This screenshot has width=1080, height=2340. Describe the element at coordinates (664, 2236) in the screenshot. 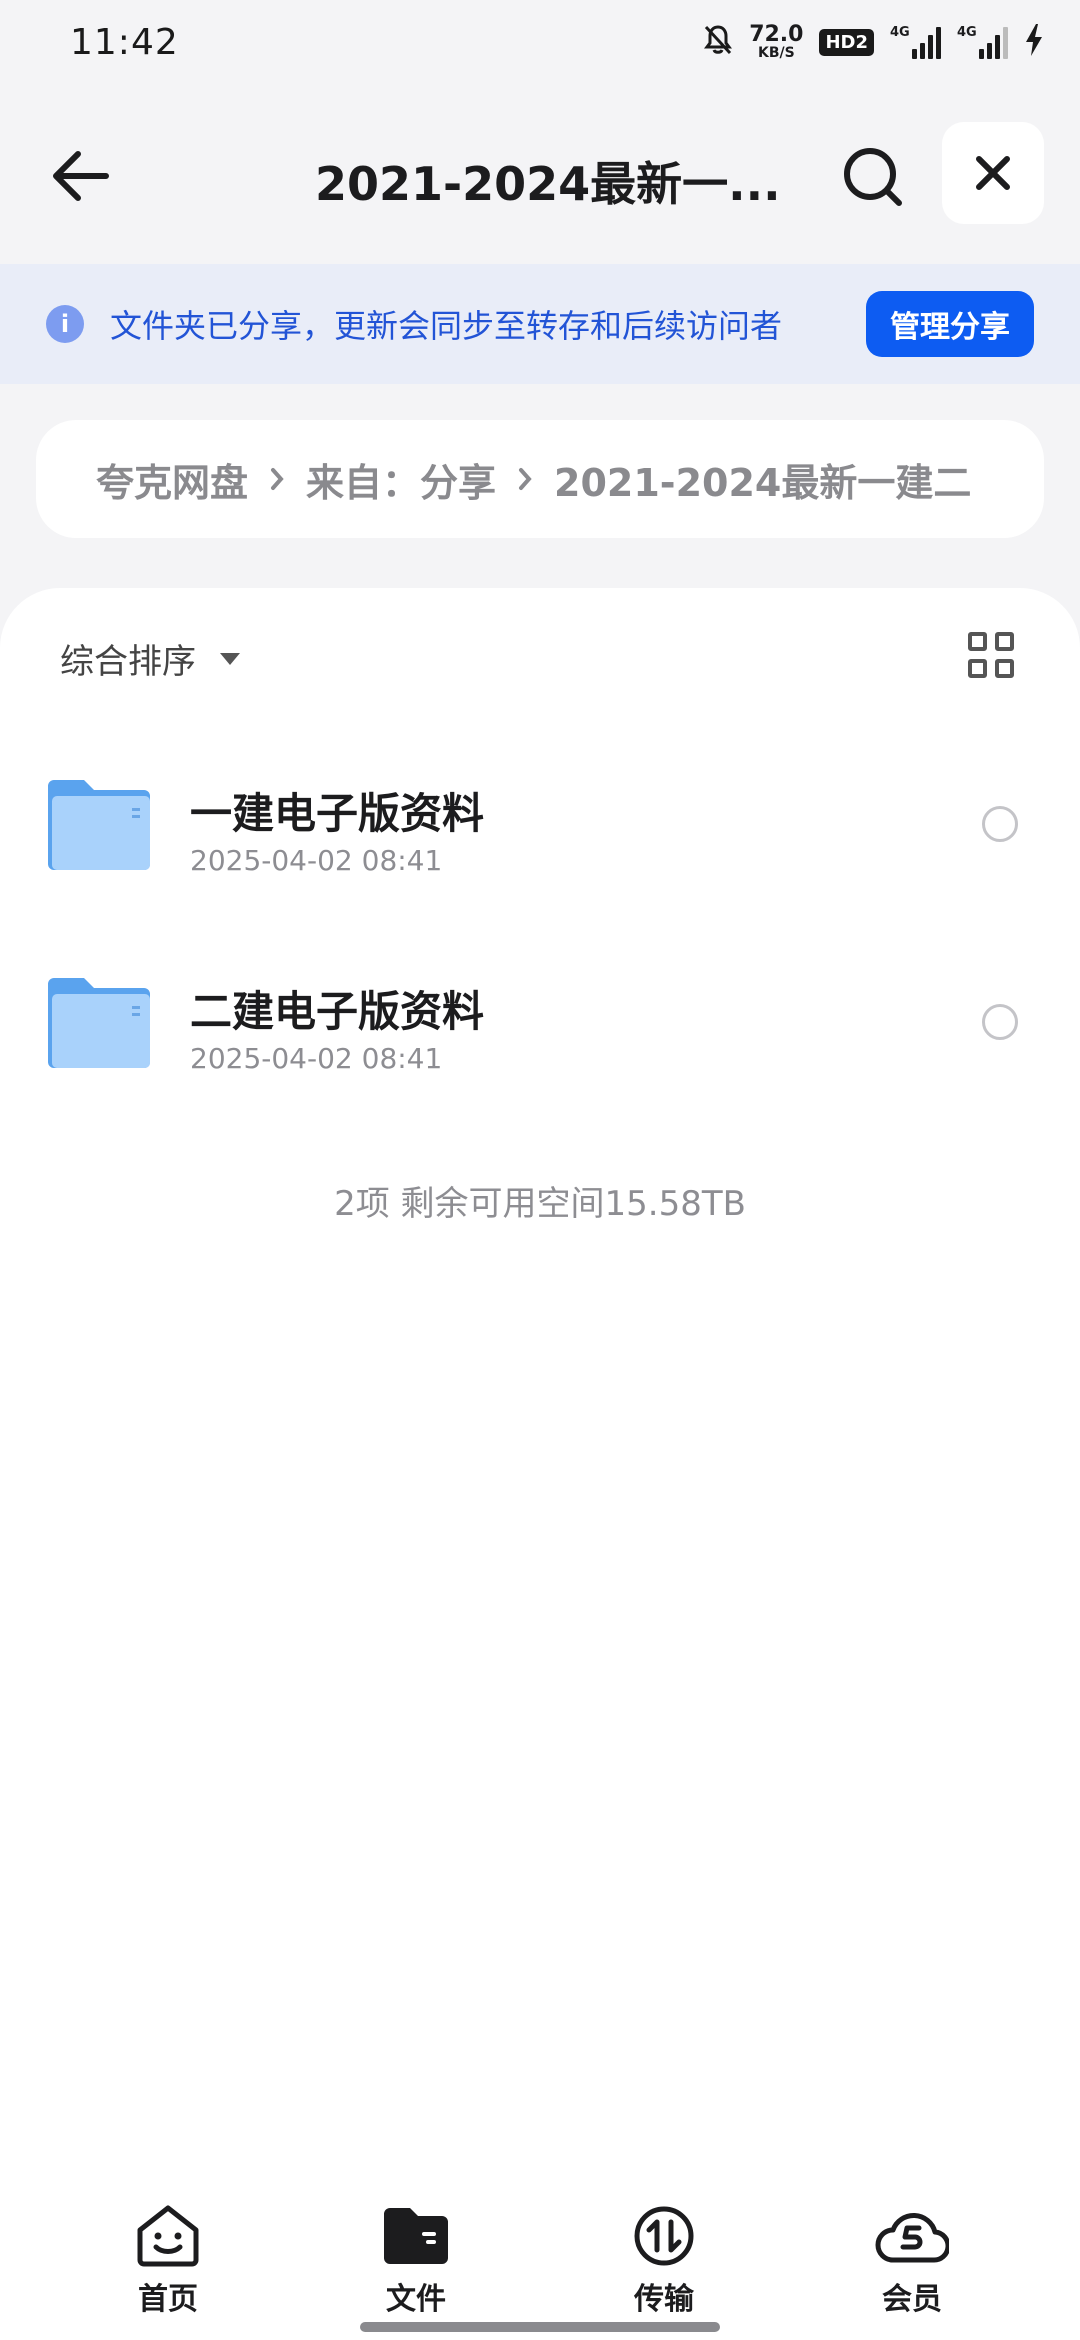

I see `transfer-icon` at that location.